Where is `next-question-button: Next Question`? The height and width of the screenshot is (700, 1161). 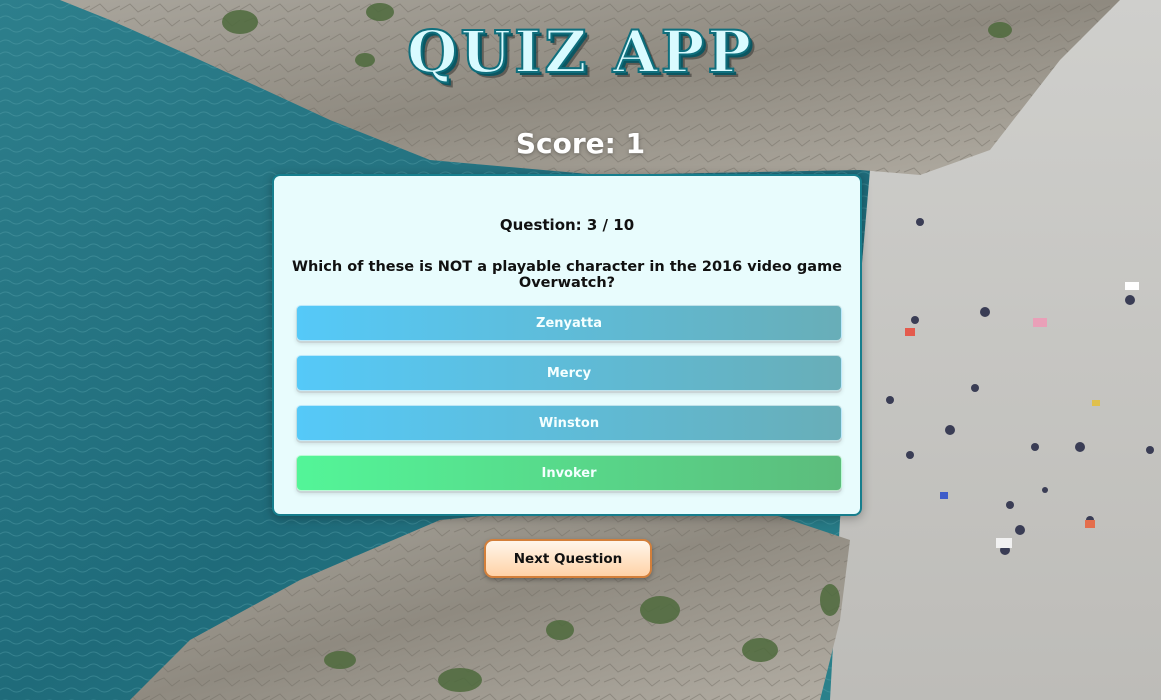 next-question-button: Next Question is located at coordinates (568, 558).